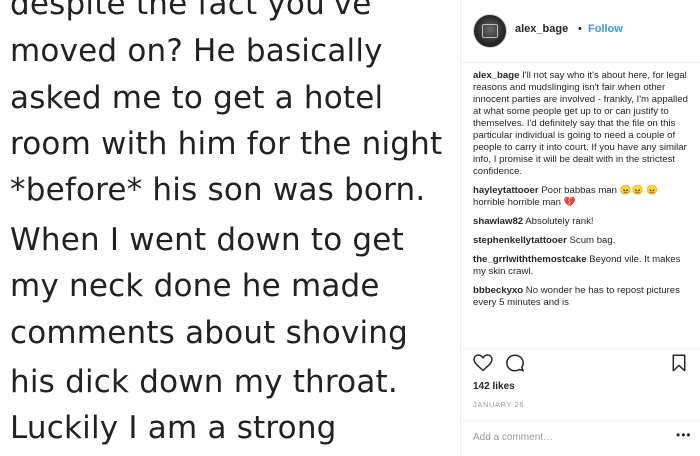 The height and width of the screenshot is (456, 700). I want to click on post-header: alex_bage • Follow, so click(580, 31).